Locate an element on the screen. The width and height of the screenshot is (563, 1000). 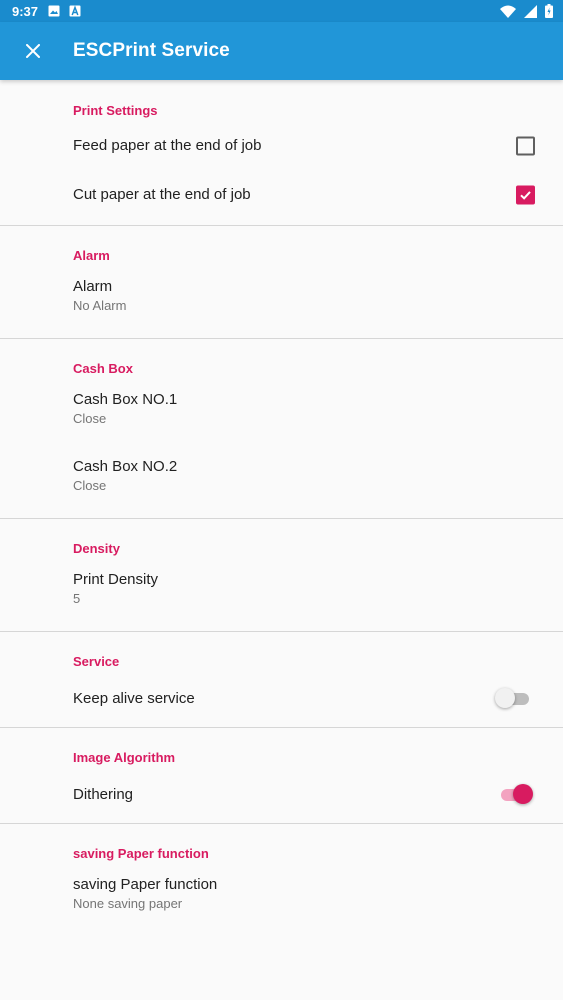
pref-label: Feed paper at the end of job is located at coordinates (167, 145).